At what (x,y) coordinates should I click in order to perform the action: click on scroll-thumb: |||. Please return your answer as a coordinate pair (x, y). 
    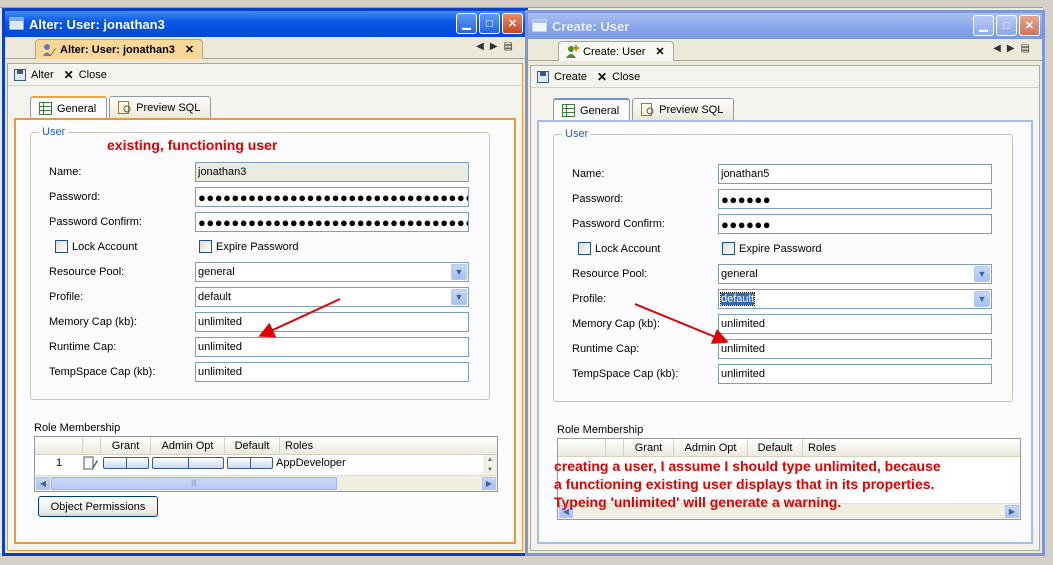
    Looking at the image, I should click on (194, 483).